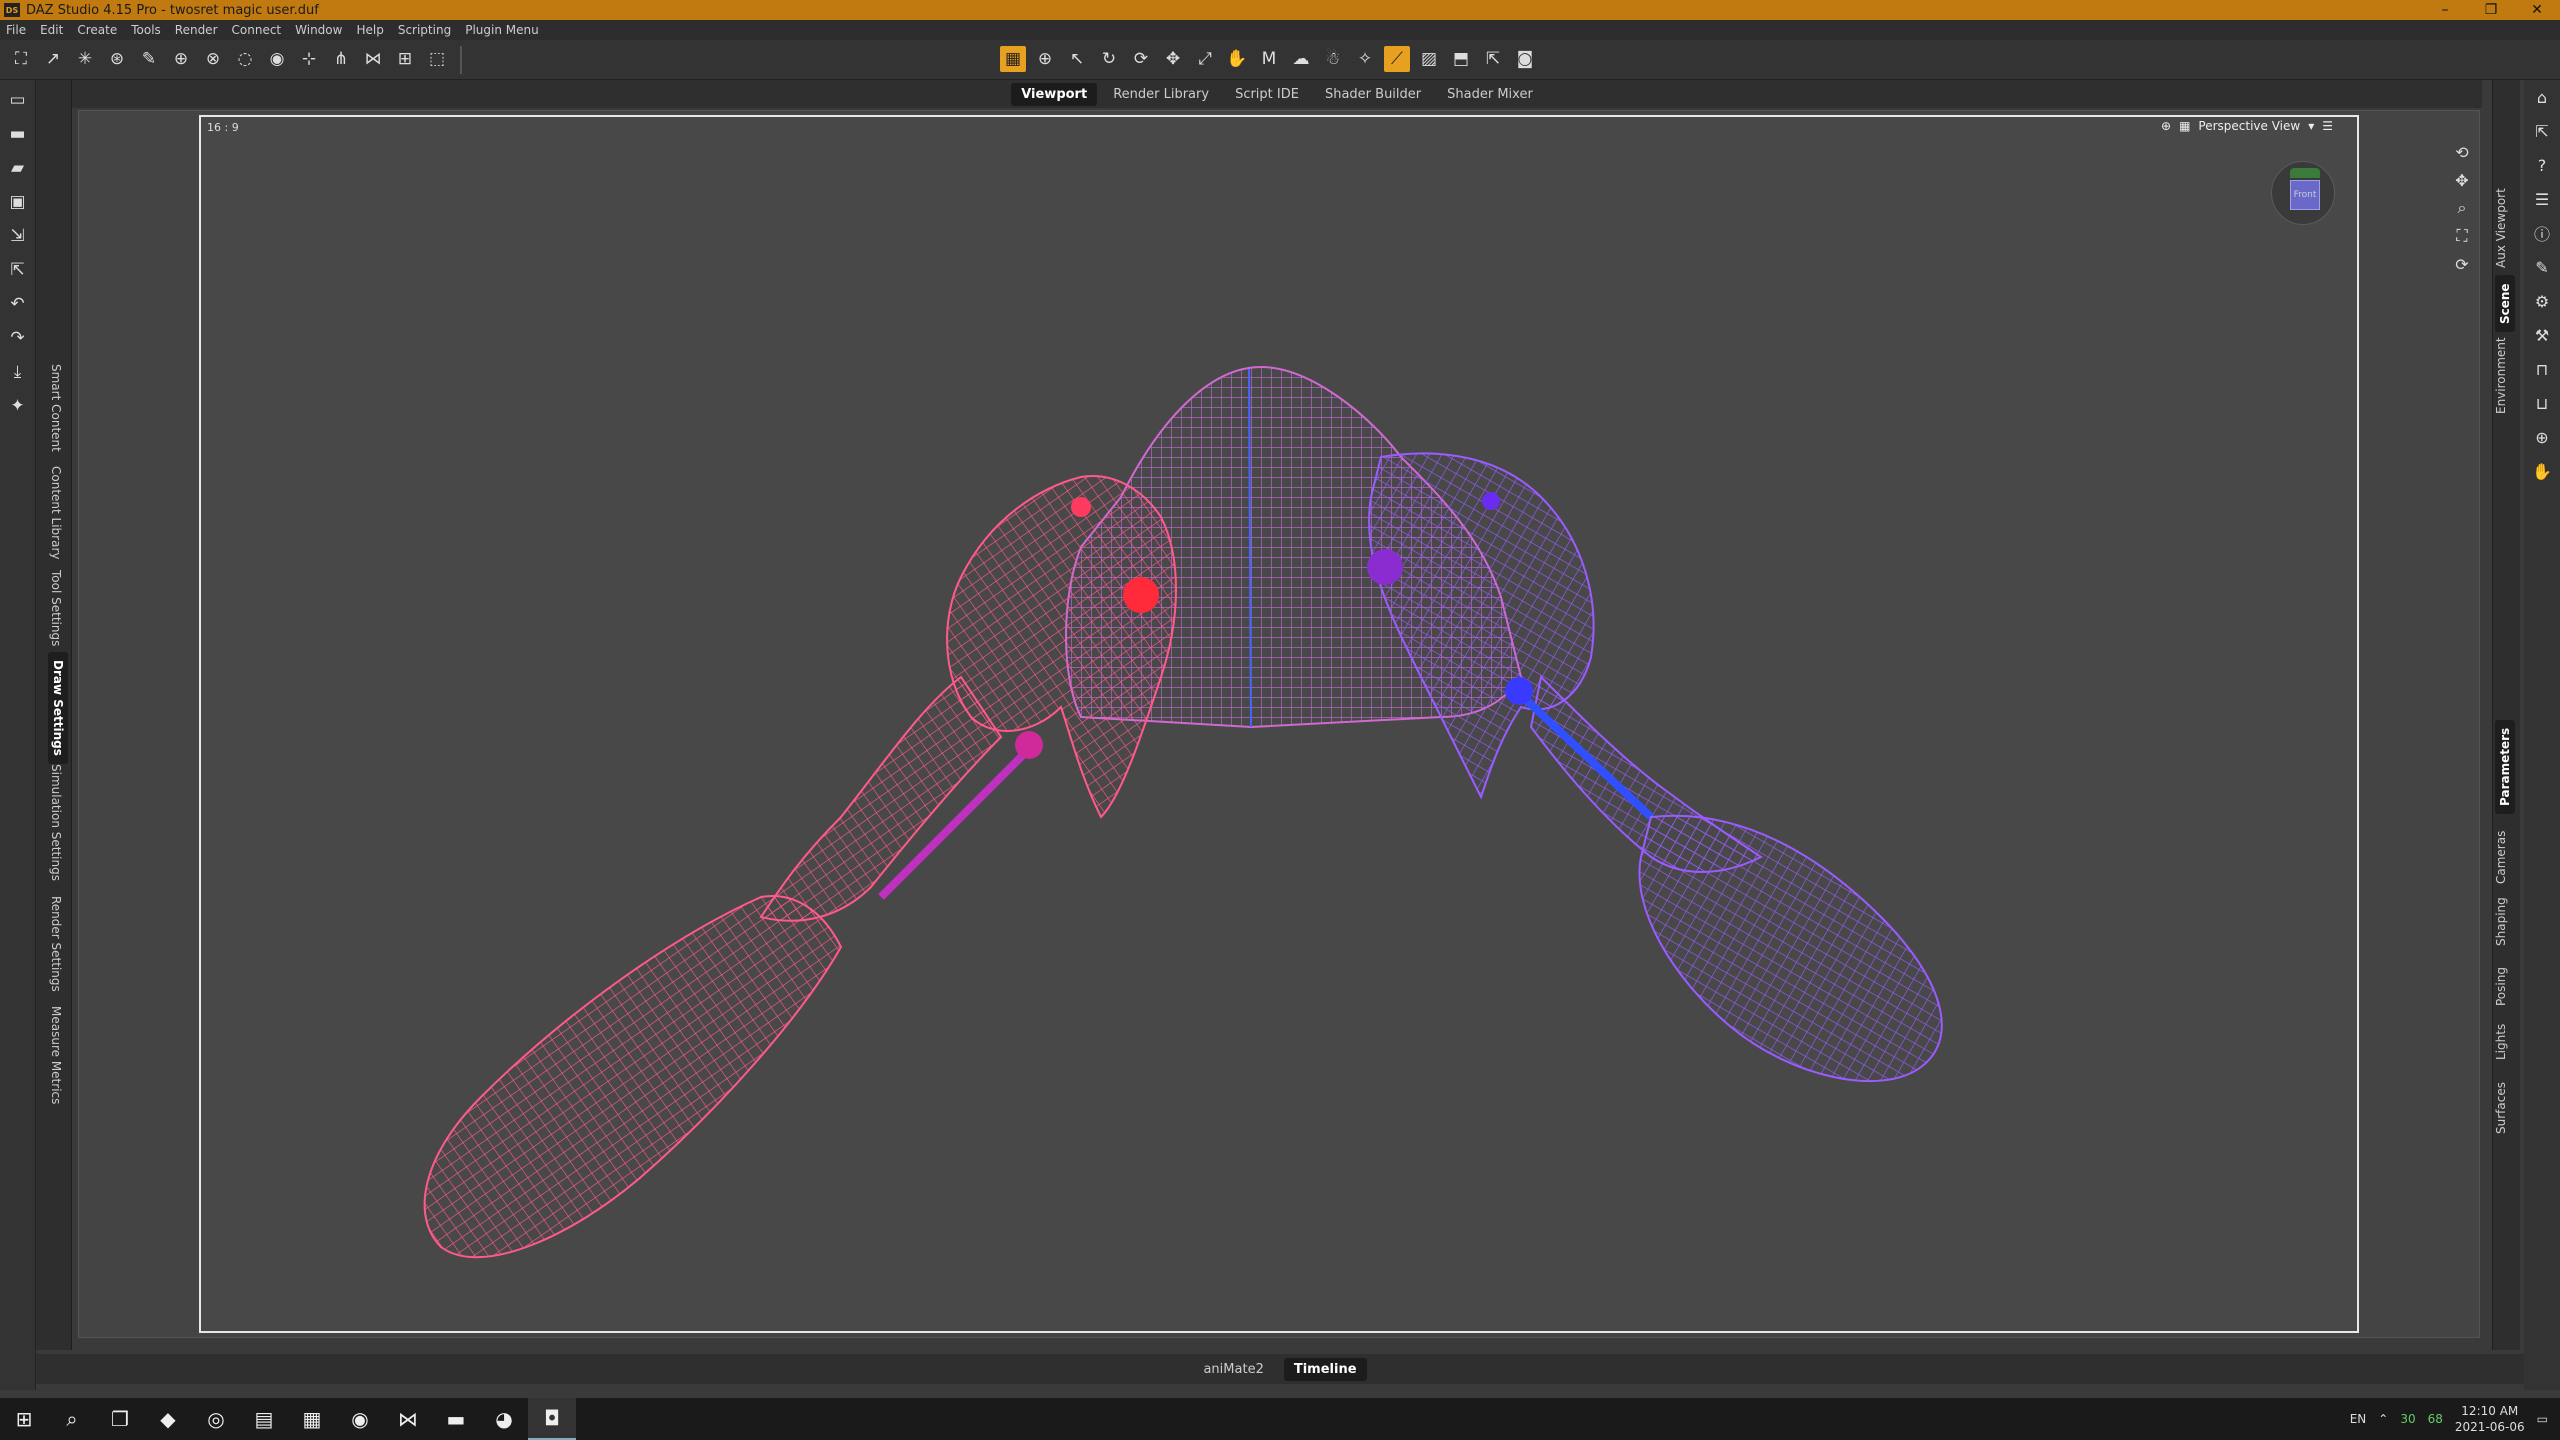 Image resolution: width=2560 pixels, height=1440 pixels. Describe the element at coordinates (2501, 1108) in the screenshot. I see `tab-surfaces: Surfaces` at that location.